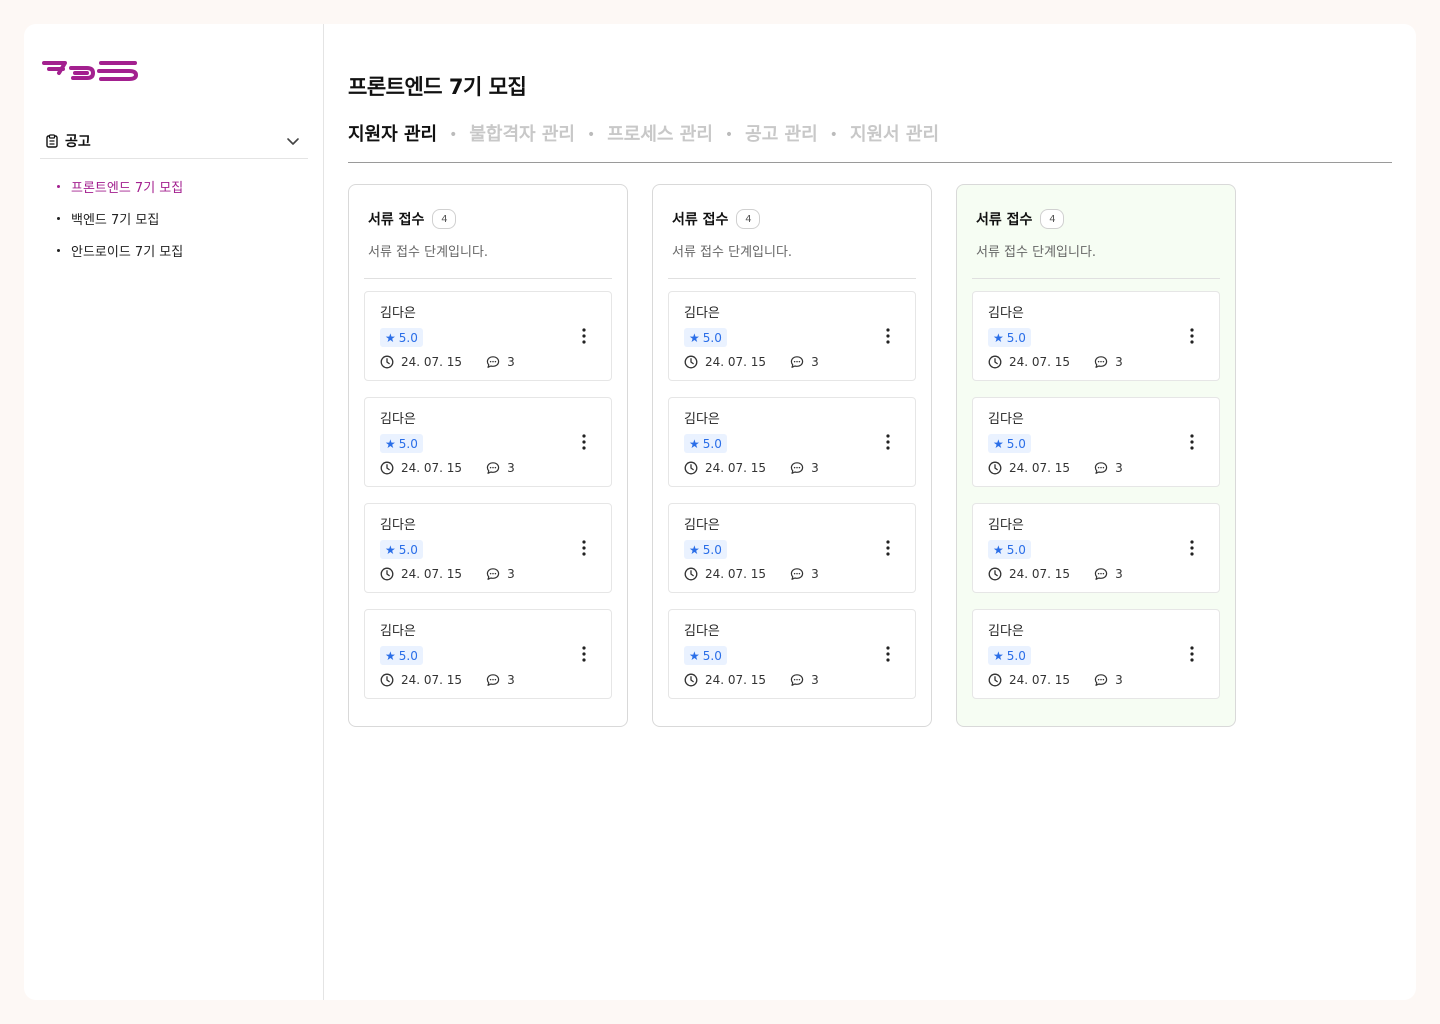 The height and width of the screenshot is (1024, 1440). I want to click on sidebar-item-frontend: 프론트엔드 7기 모집, so click(118, 186).